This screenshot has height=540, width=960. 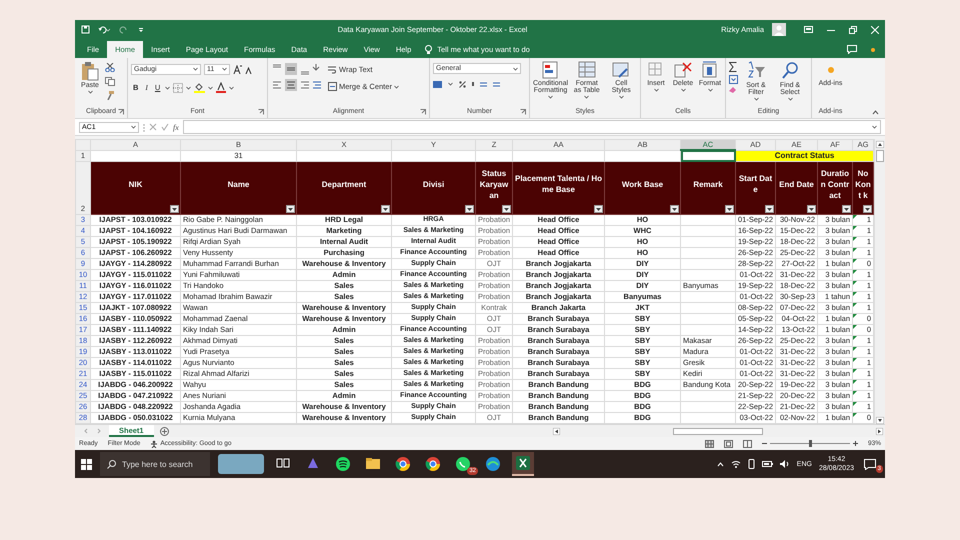 I want to click on formula-input, so click(x=531, y=127).